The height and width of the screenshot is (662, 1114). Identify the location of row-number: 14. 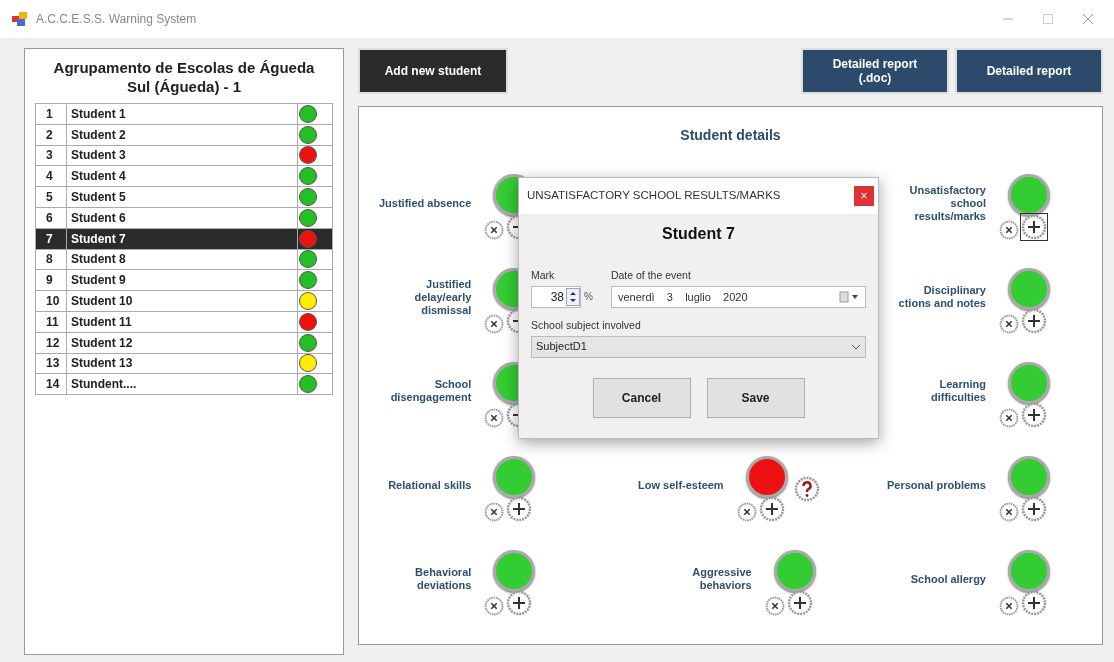
(51, 384).